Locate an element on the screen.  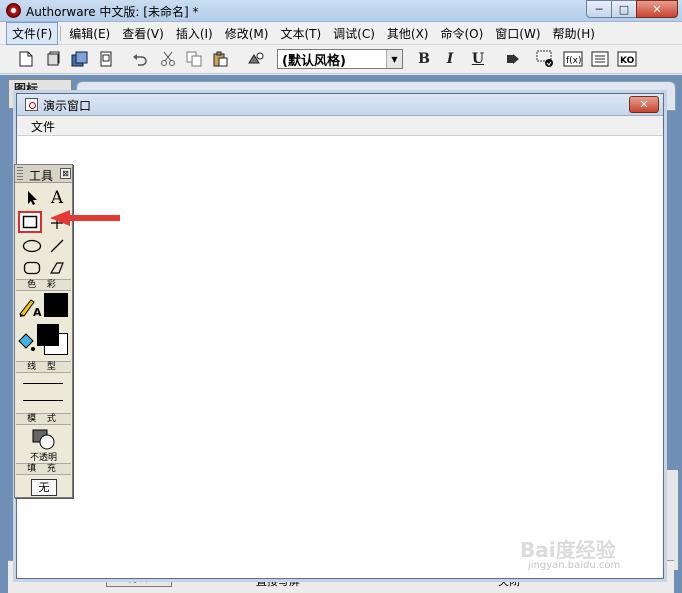
tools-palette-title: 工具 is located at coordinates (41, 176).